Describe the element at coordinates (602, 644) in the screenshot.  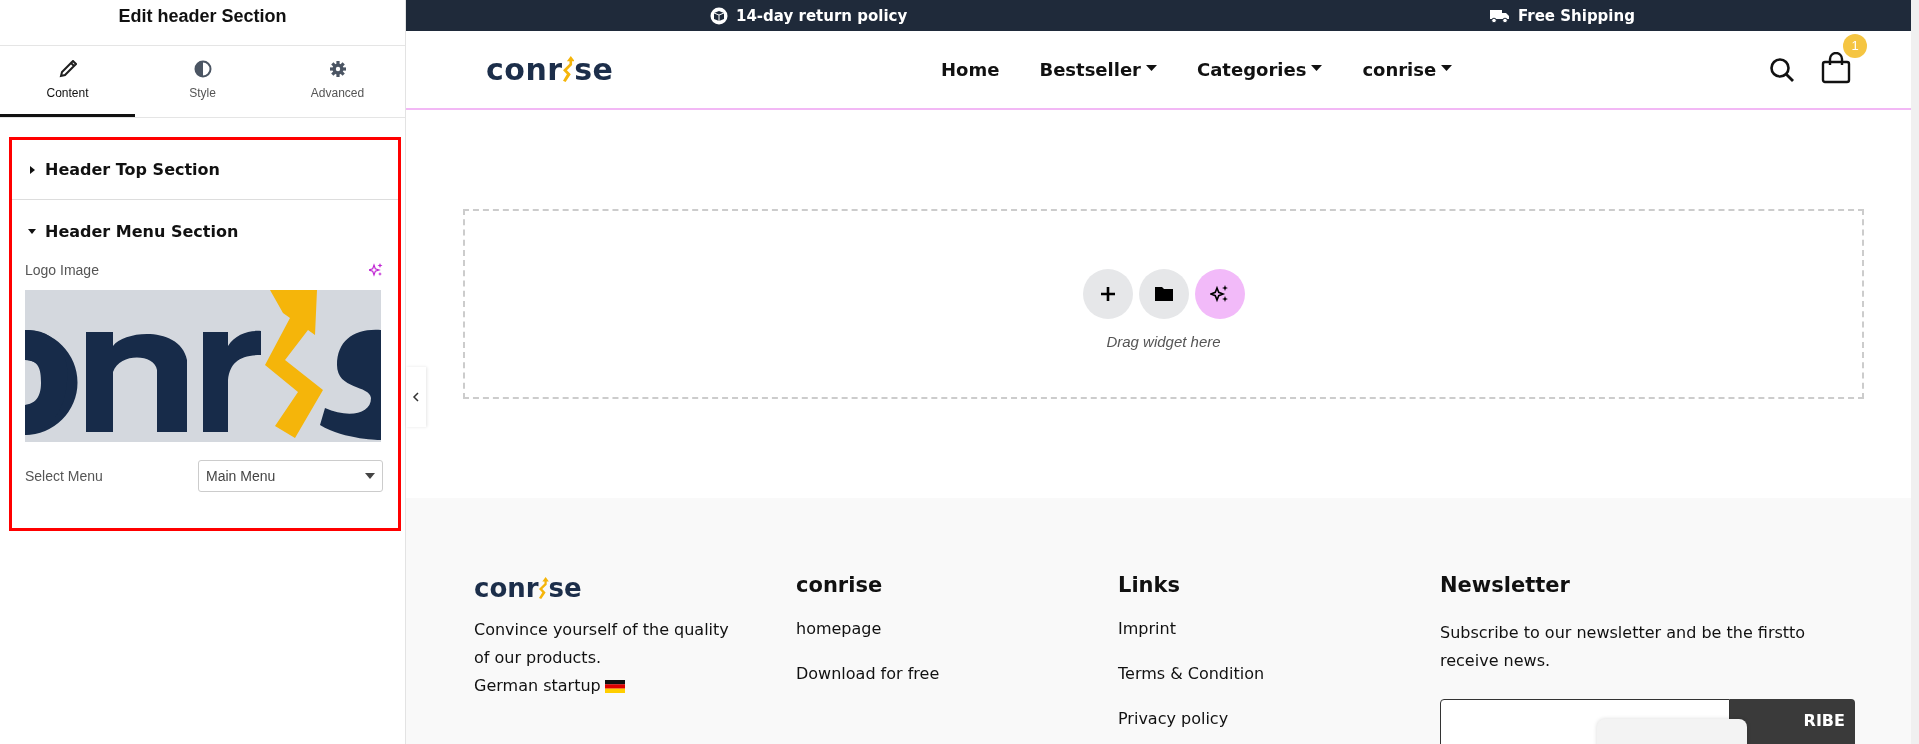
I see `about-text: Convince yourself of the quality of our products.` at that location.